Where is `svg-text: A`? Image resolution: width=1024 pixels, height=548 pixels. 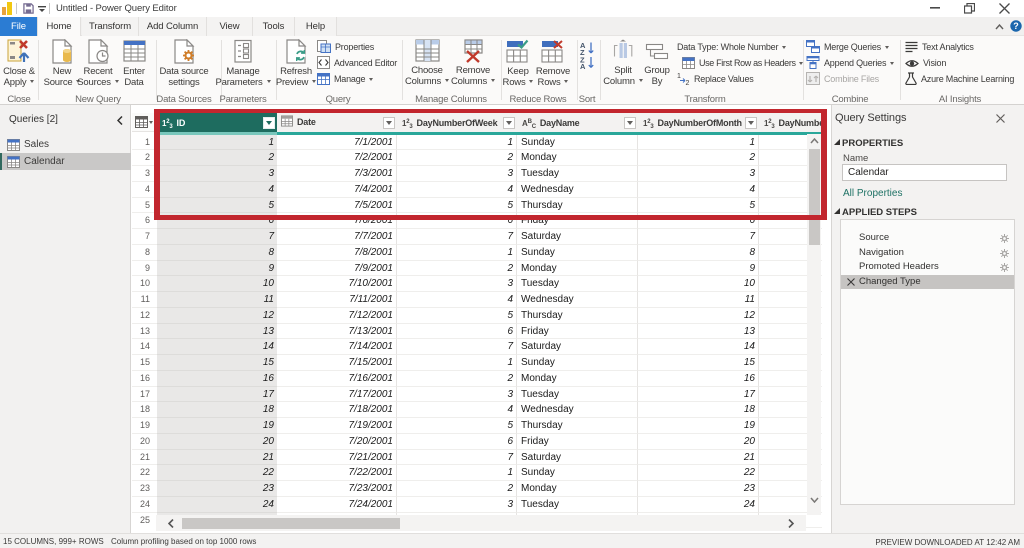
svg-text: A is located at coordinates (583, 65).